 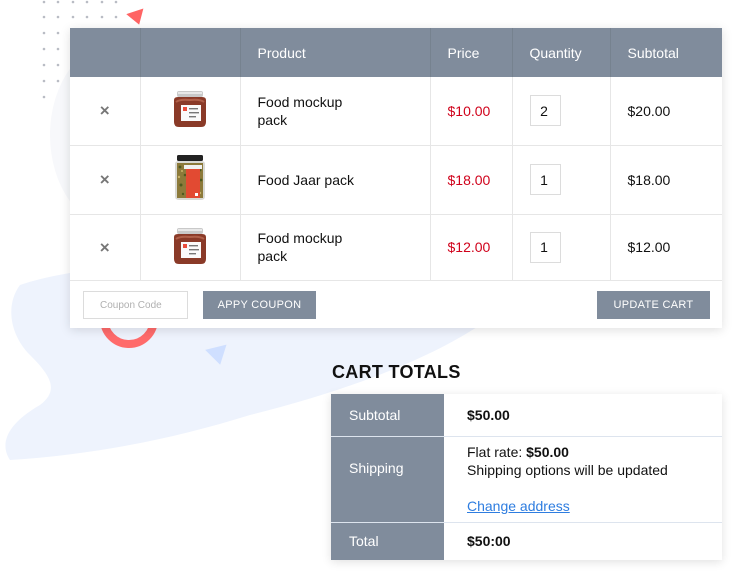 What do you see at coordinates (495, 451) in the screenshot?
I see `flat-rate-label: Flat rate:` at bounding box center [495, 451].